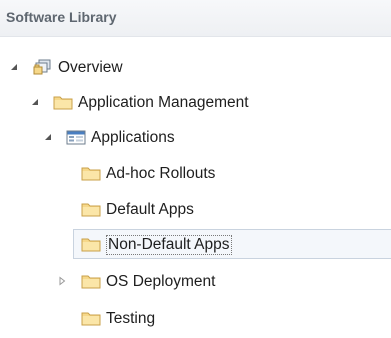 The height and width of the screenshot is (338, 391). Describe the element at coordinates (161, 173) in the screenshot. I see `tree-item-label: Ad-hoc Rollouts` at that location.